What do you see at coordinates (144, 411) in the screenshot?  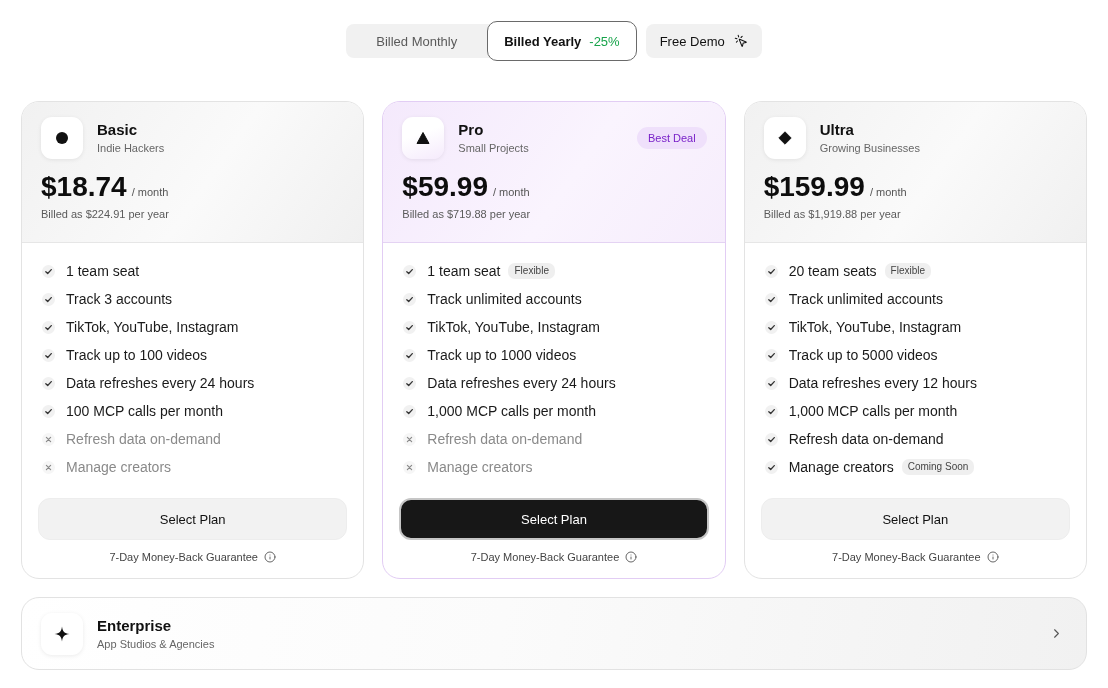 I see `feature-text: 100 MCP calls per month` at bounding box center [144, 411].